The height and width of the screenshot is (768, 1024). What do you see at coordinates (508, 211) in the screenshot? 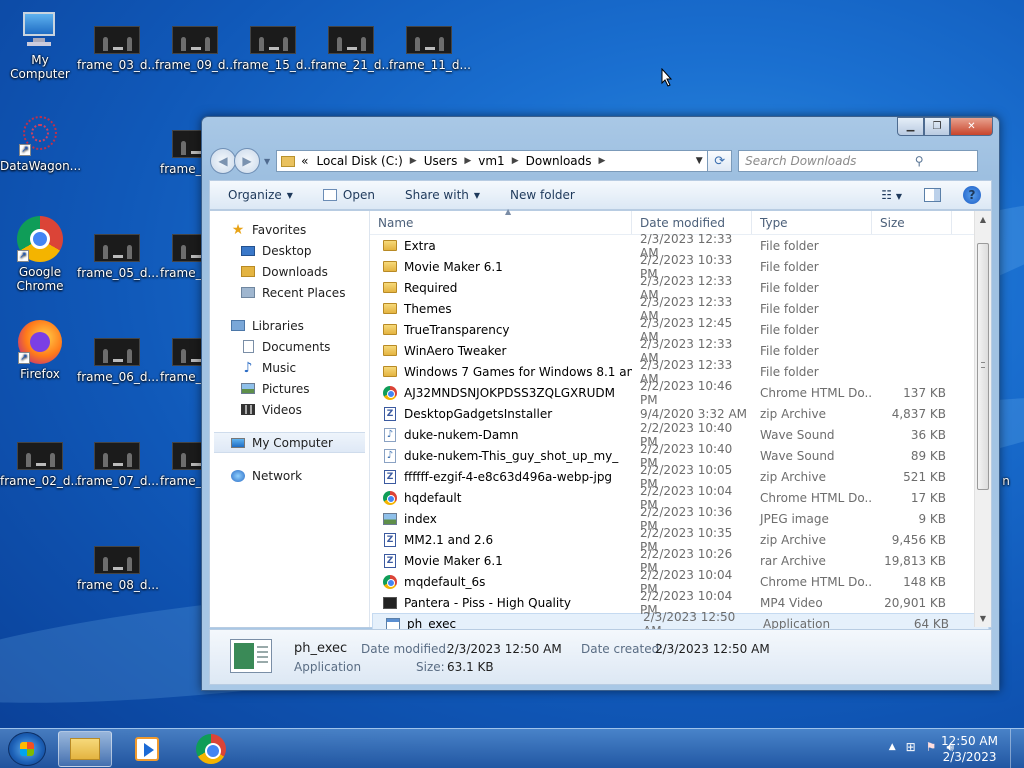
I see `sort-ascending-icon: ▲` at bounding box center [508, 211].